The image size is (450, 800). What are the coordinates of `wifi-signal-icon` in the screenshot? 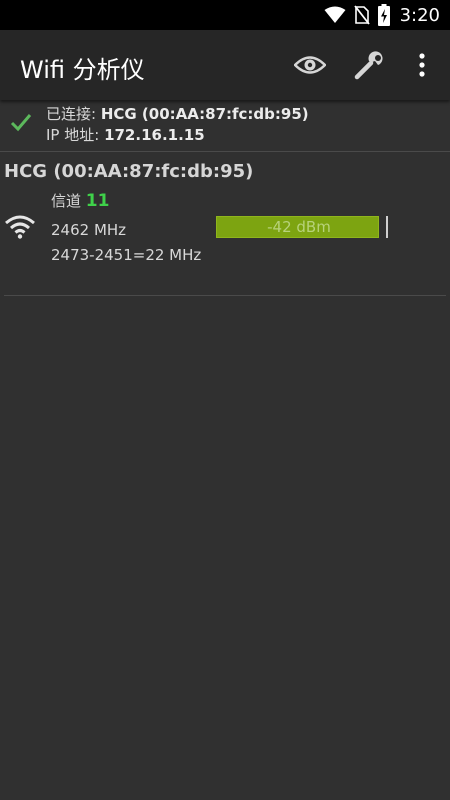 It's located at (20, 227).